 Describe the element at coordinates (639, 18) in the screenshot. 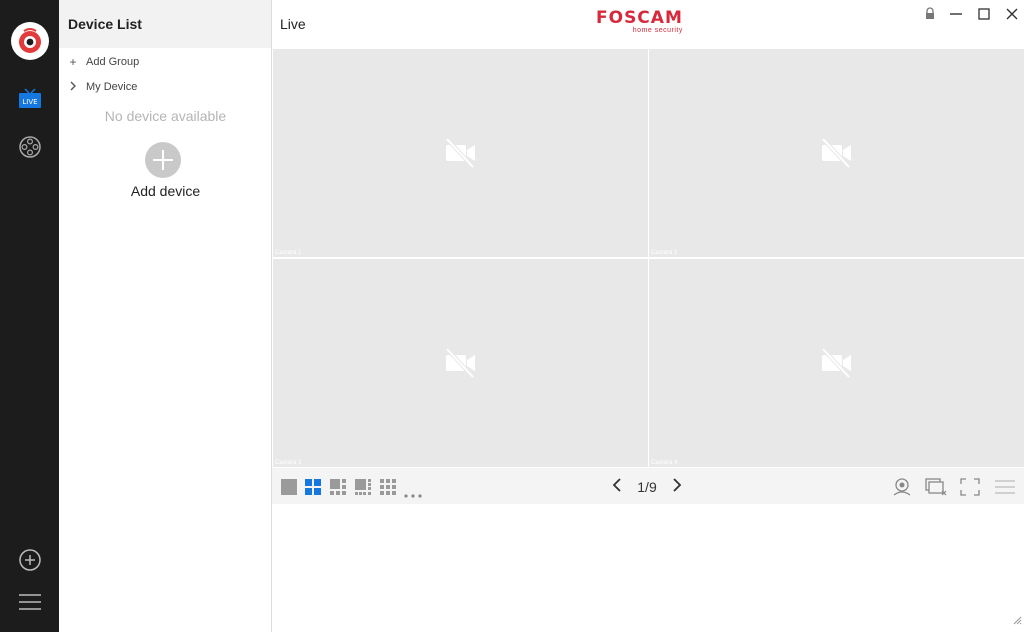

I see `brand-name: FOSCAM` at that location.